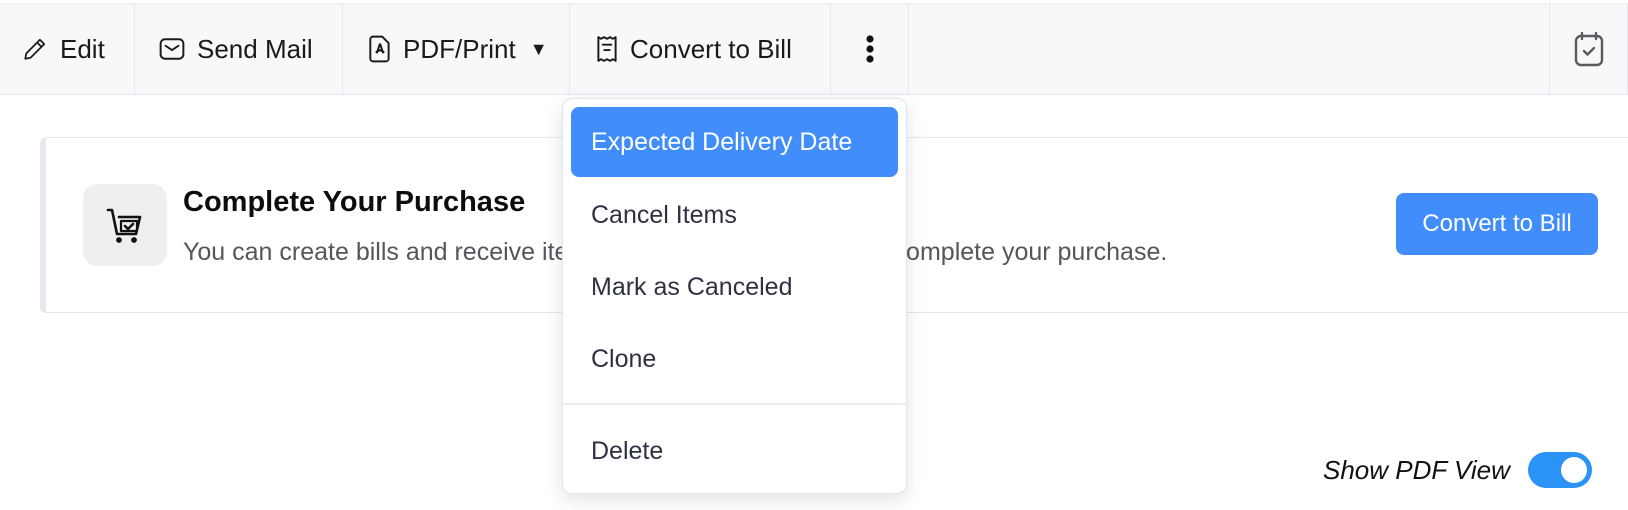 Image resolution: width=1628 pixels, height=510 pixels. I want to click on switch-knob, so click(1573, 470).